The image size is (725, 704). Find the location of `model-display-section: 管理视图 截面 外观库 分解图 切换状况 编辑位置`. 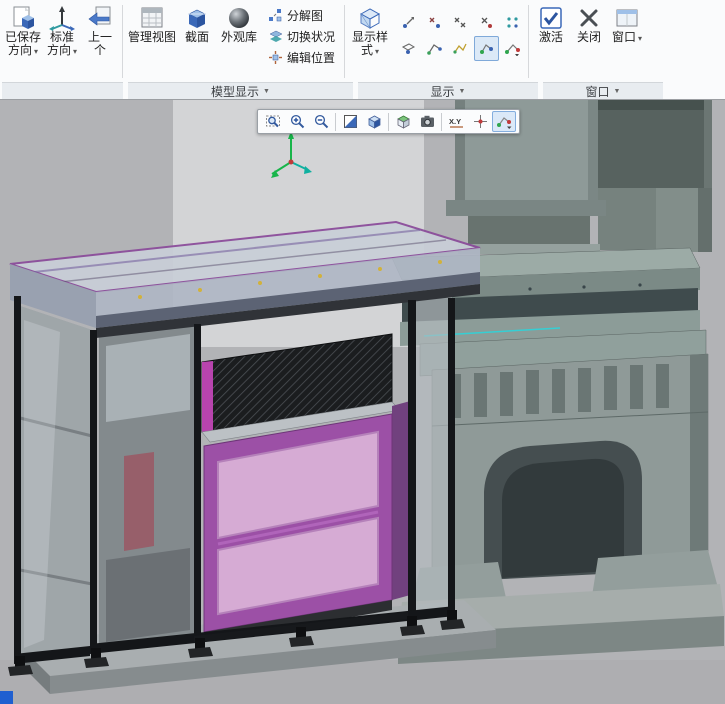

model-display-section: 管理视图 截面 外观库 分解图 切换状况 编辑位置 is located at coordinates (233, 41).